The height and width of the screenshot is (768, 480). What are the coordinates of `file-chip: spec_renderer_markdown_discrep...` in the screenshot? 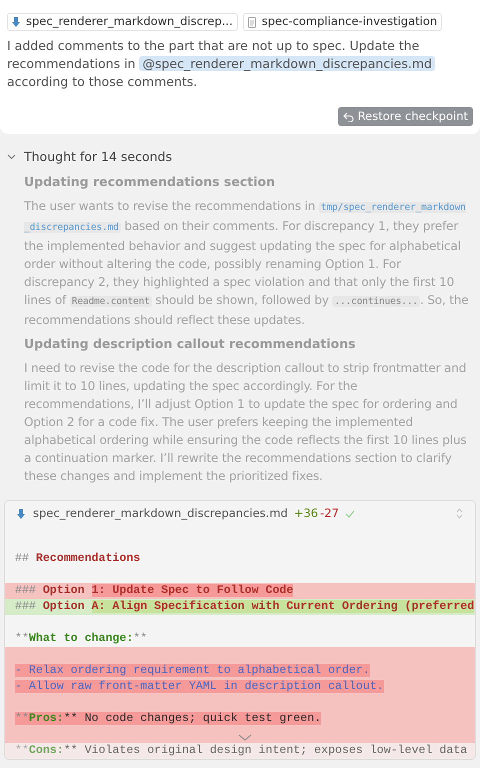 It's located at (122, 22).